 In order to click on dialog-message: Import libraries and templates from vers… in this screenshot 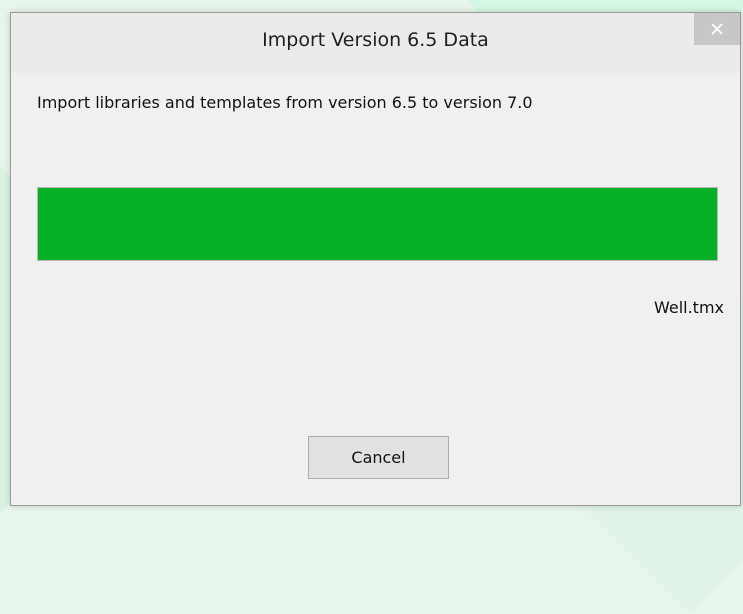, I will do `click(285, 102)`.